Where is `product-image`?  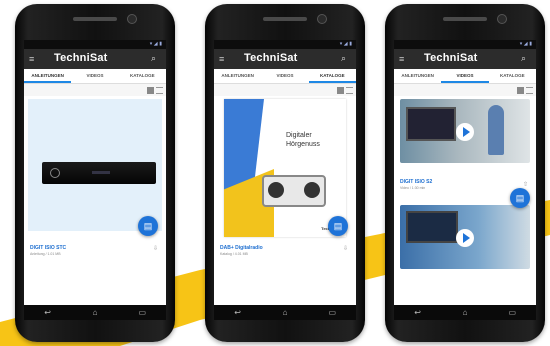
product-image is located at coordinates (95, 165).